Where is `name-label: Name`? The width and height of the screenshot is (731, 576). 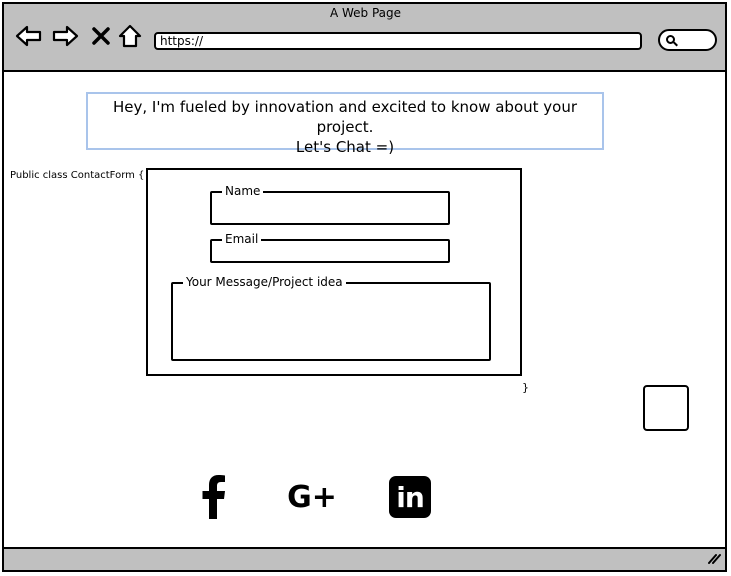 name-label: Name is located at coordinates (243, 191).